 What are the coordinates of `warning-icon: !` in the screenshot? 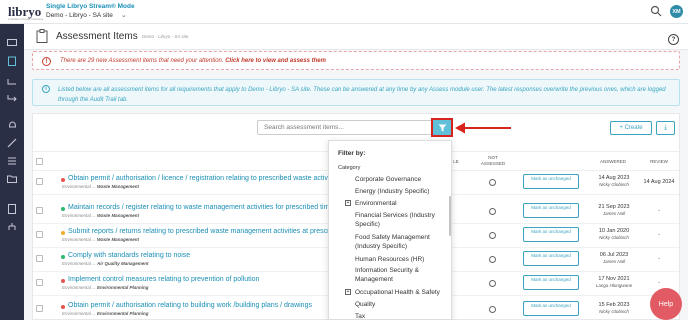 It's located at (46, 61).